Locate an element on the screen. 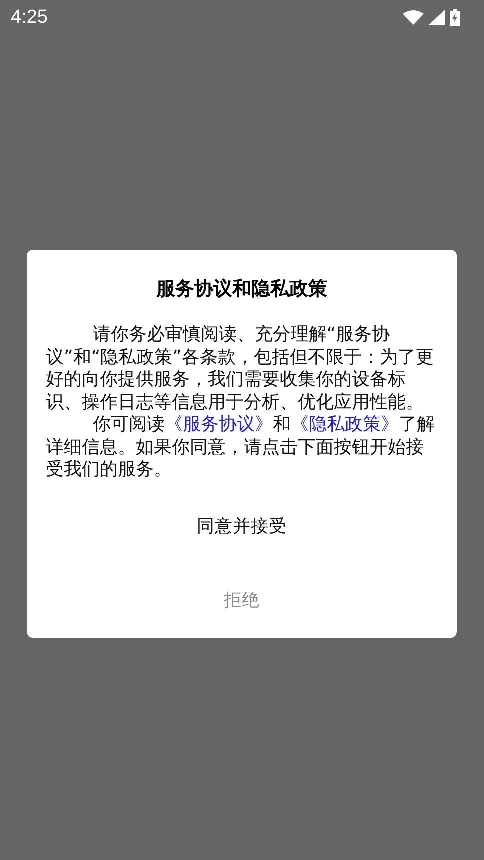  dialog-title: 服务协议和隐私政策 is located at coordinates (242, 289).